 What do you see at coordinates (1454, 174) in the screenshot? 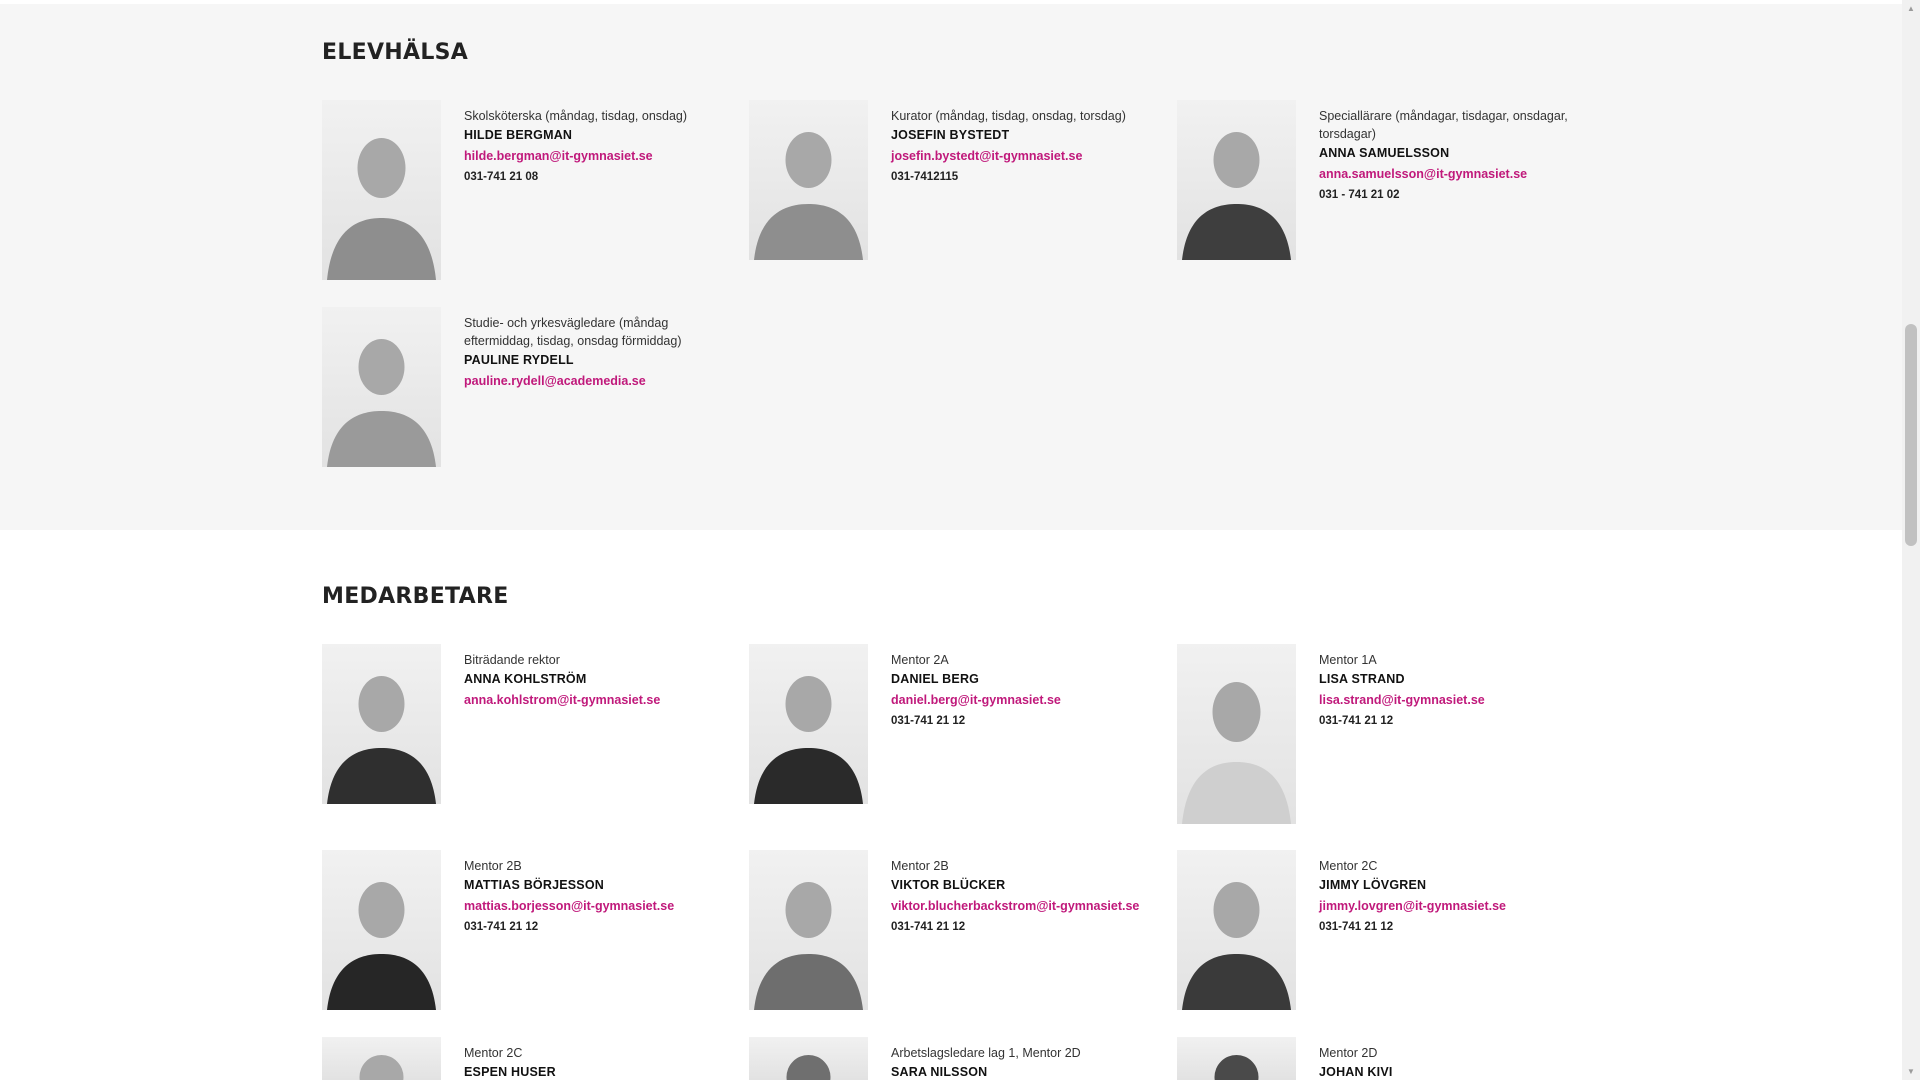
I see `staff-email-link: anna.samuelsson@it-gymnasiet.se` at bounding box center [1454, 174].